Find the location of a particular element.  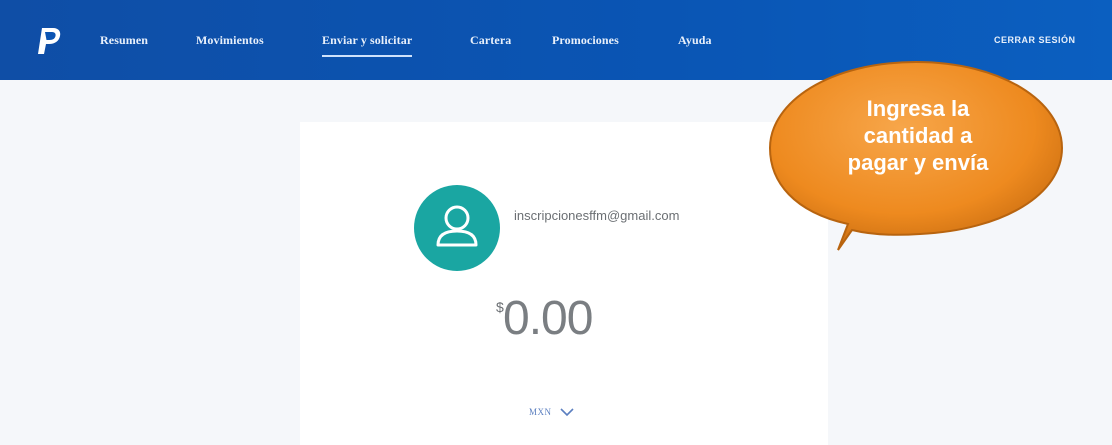

user-icon is located at coordinates (457, 226).